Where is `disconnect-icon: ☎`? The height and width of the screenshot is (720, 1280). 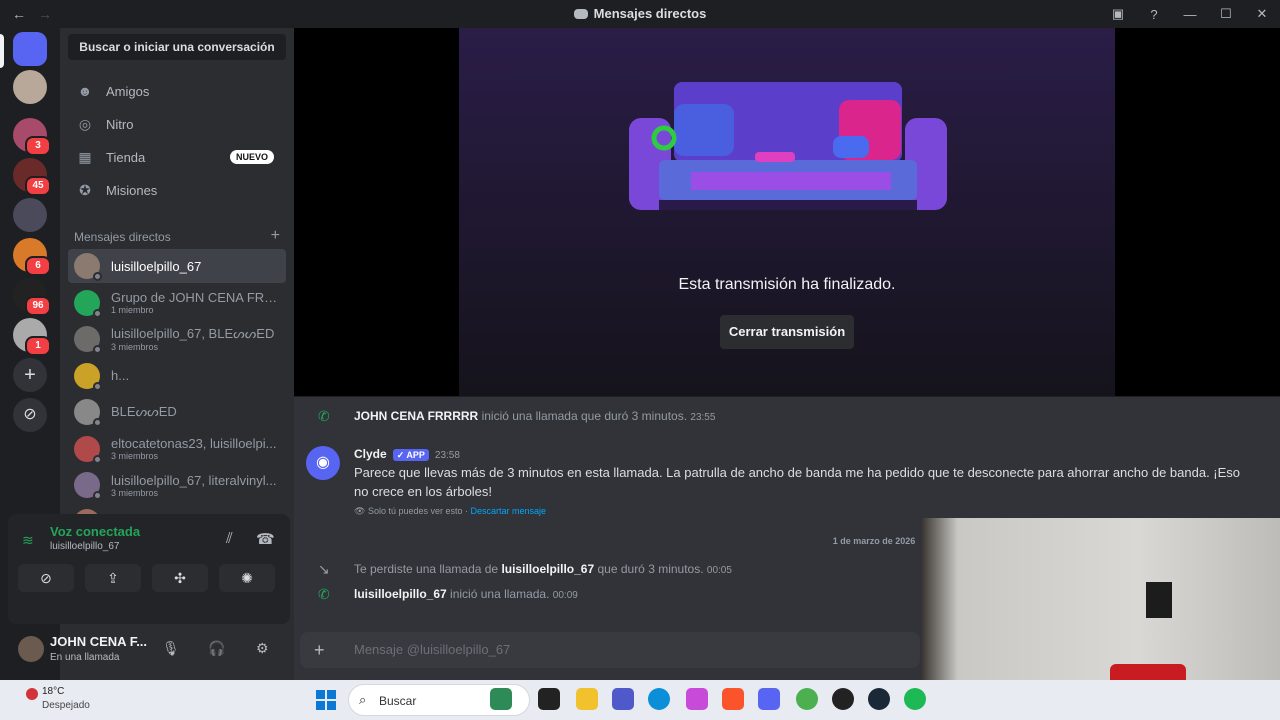 disconnect-icon: ☎ is located at coordinates (265, 539).